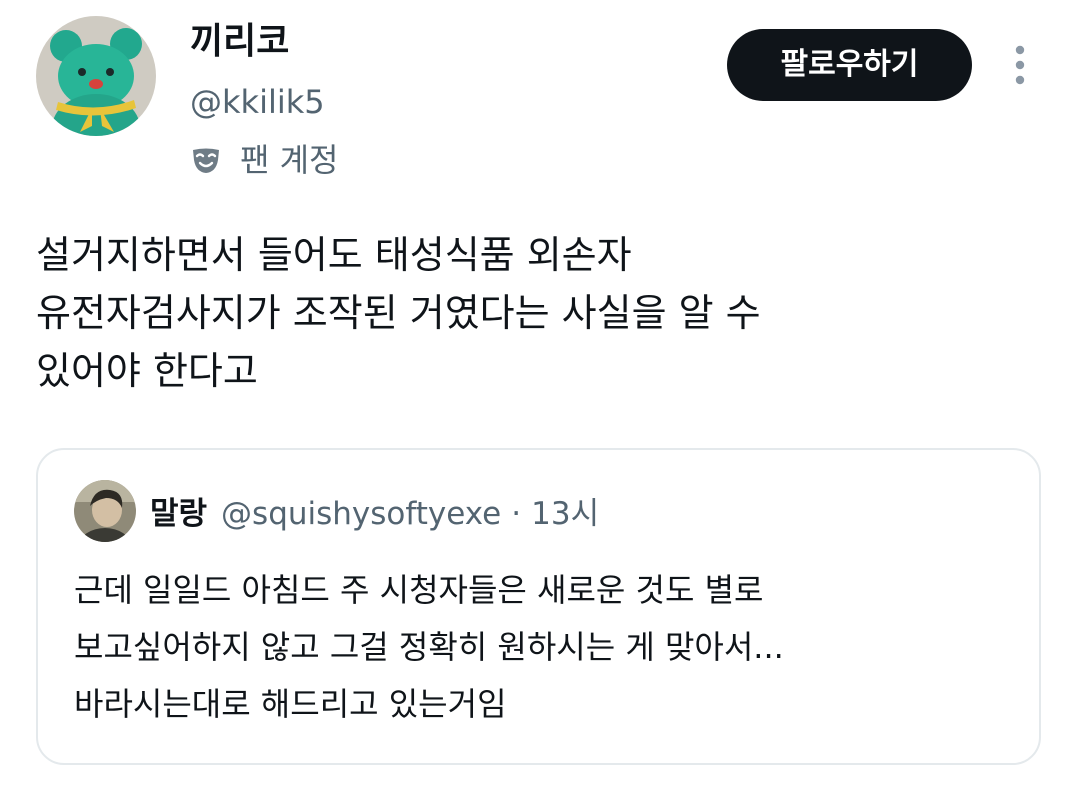  What do you see at coordinates (290, 704) in the screenshot?
I see `quoted-tweet-text-line: 바라시는대로 해드리고 있는거임` at bounding box center [290, 704].